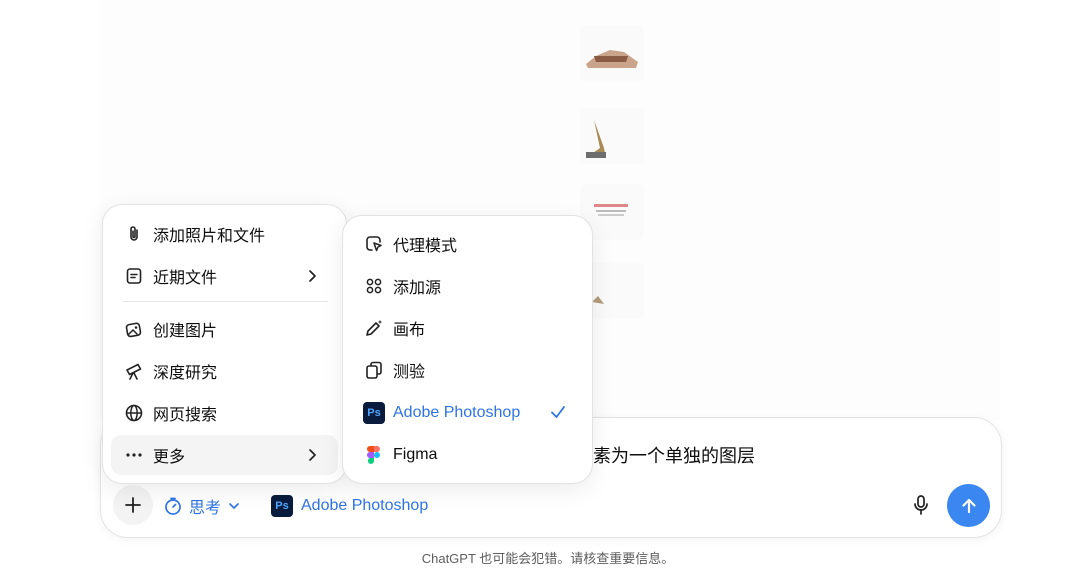  Describe the element at coordinates (374, 455) in the screenshot. I see `figma-icon` at that location.